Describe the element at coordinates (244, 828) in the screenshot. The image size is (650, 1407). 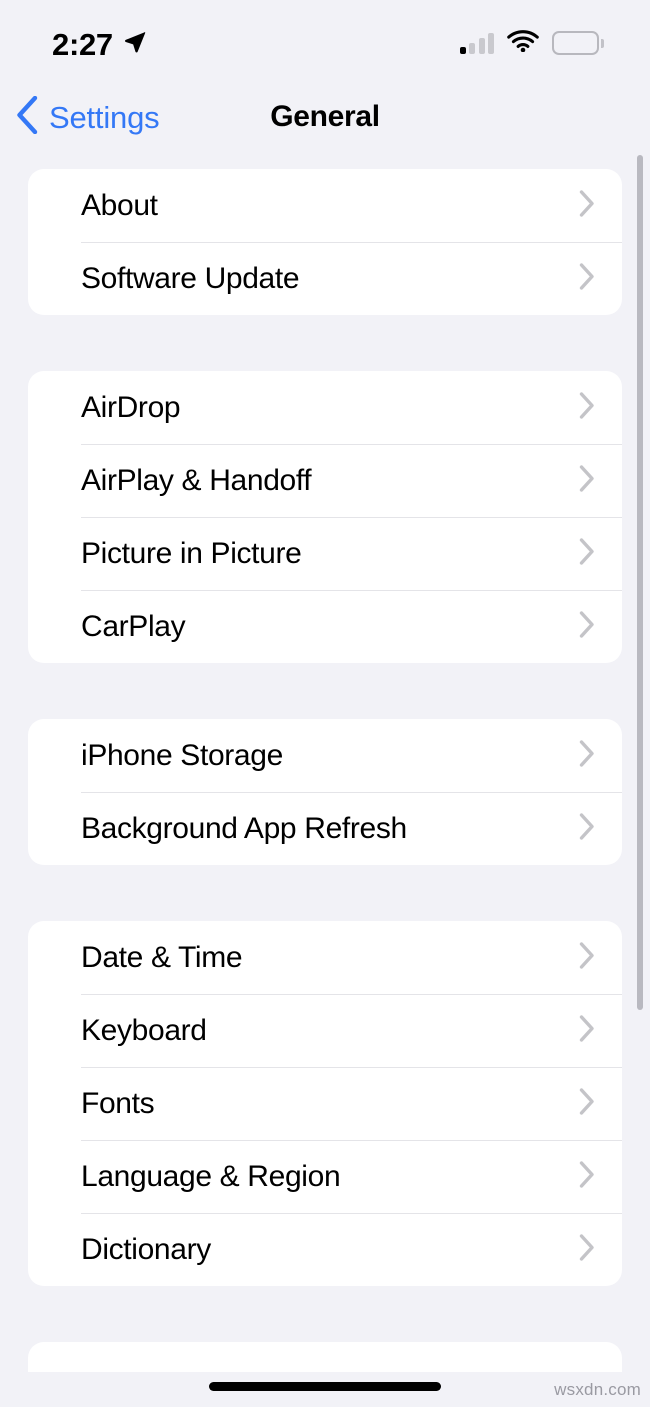
I see `row-label: Background App Refresh` at that location.